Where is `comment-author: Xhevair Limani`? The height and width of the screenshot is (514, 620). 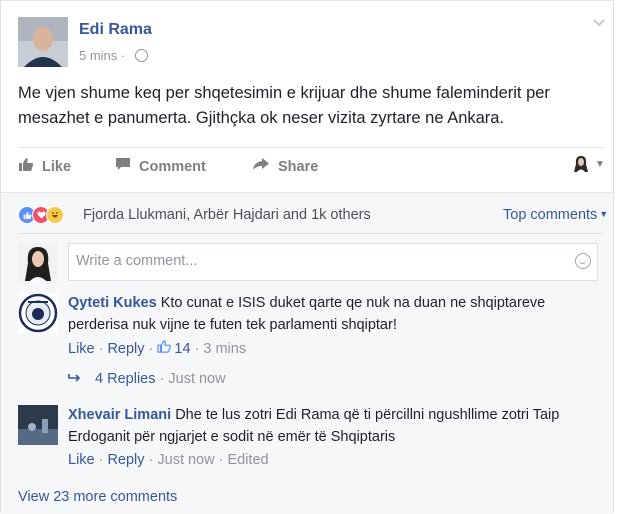
comment-author: Xhevair Limani is located at coordinates (119, 415).